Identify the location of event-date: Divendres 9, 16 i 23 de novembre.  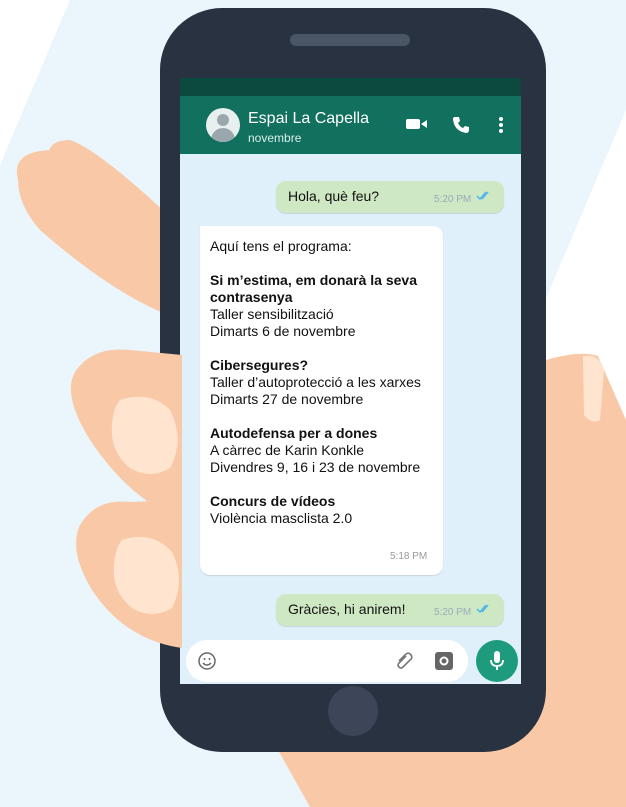
(315, 467).